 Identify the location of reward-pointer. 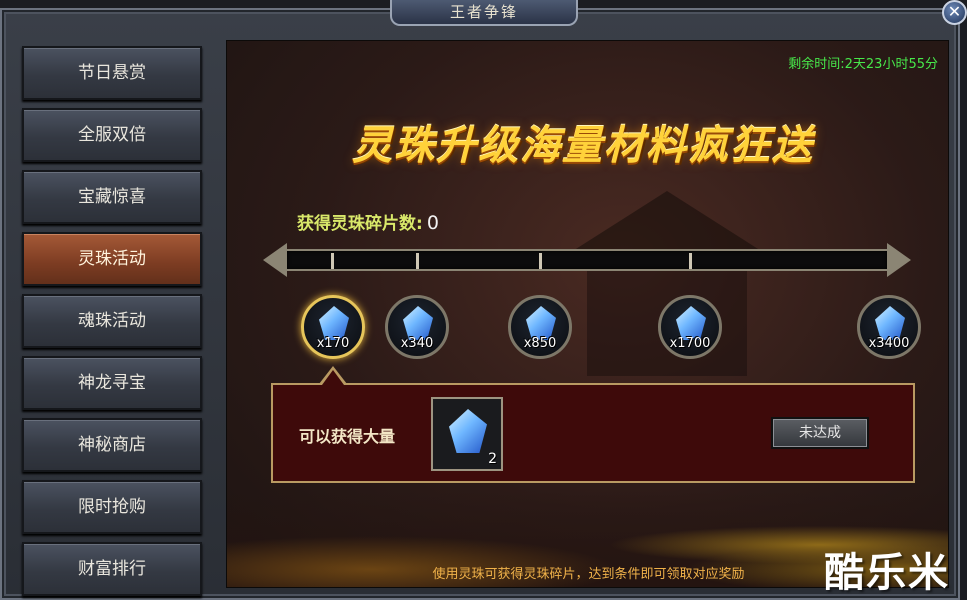
(333, 377).